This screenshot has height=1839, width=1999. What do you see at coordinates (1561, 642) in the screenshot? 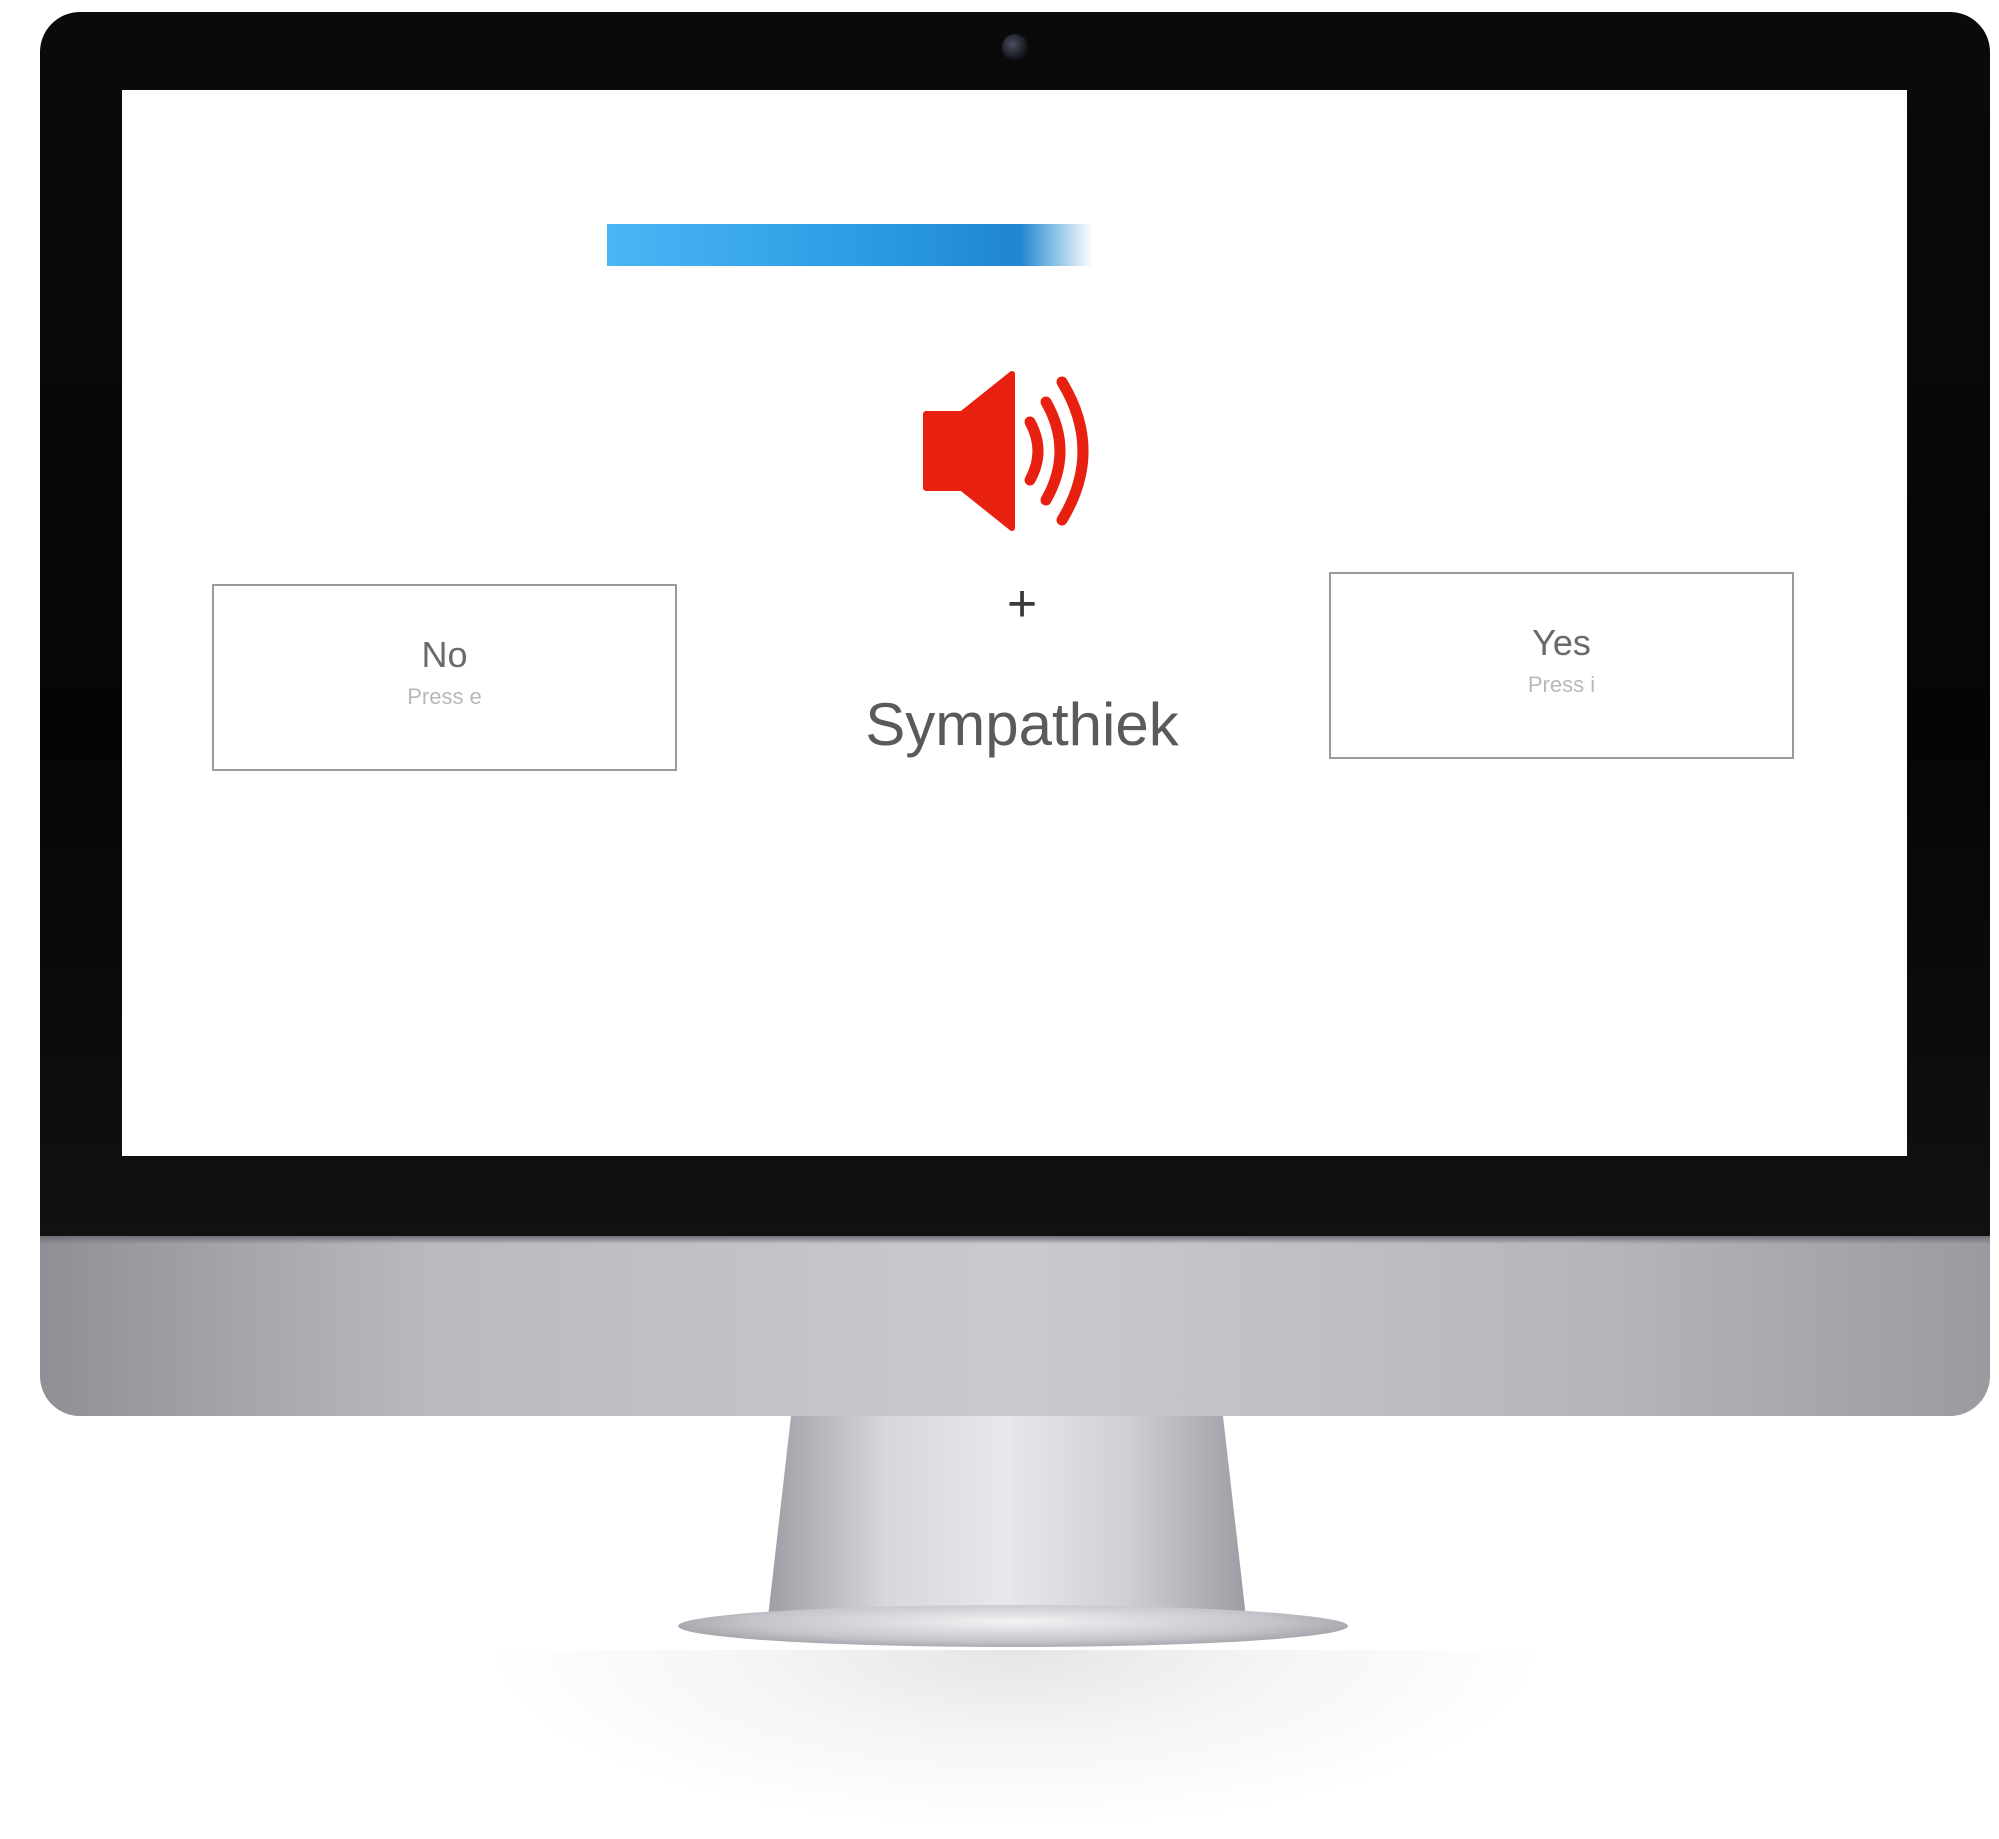
I see `yes-label: Yes` at bounding box center [1561, 642].